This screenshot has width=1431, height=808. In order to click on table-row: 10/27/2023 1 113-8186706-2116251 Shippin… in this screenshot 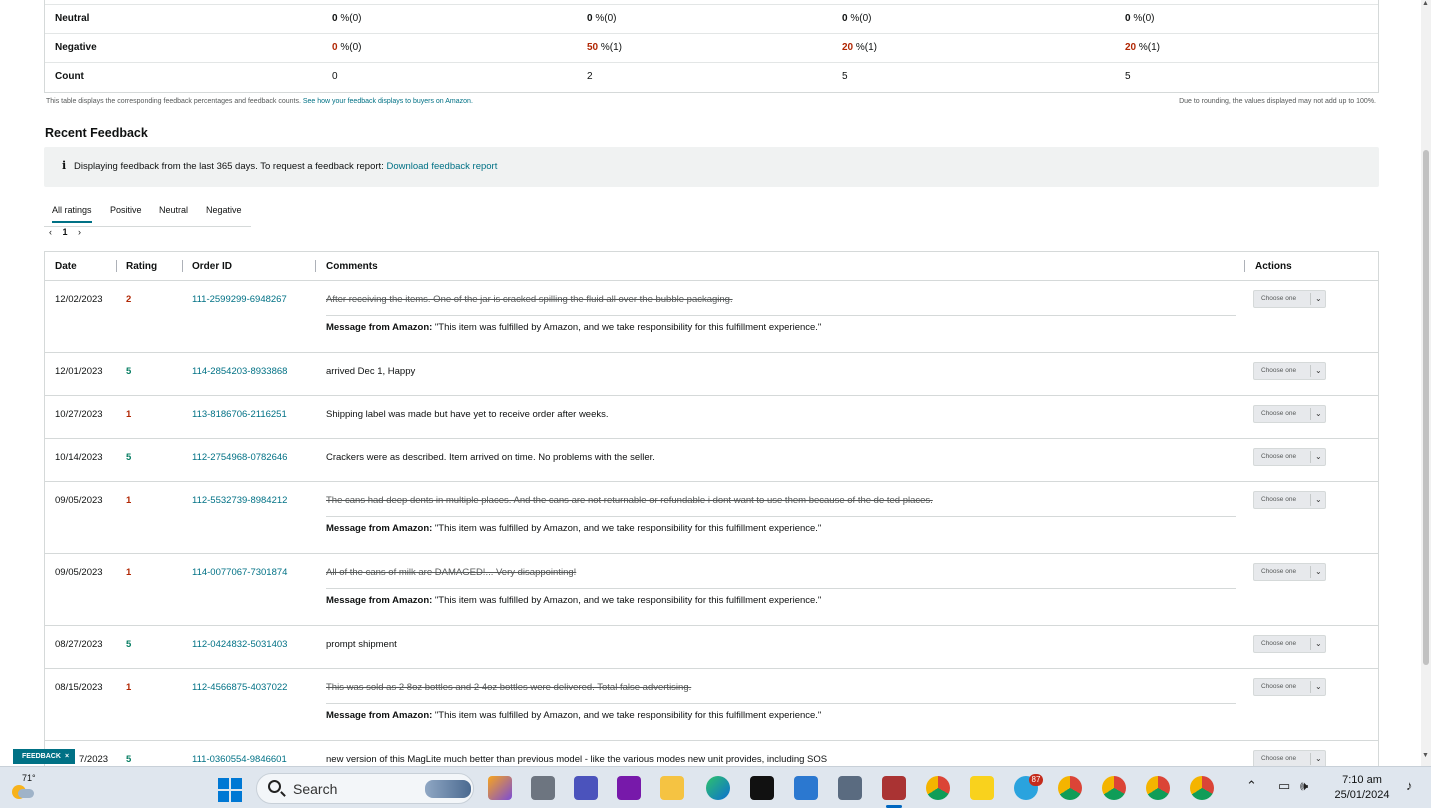, I will do `click(711, 417)`.